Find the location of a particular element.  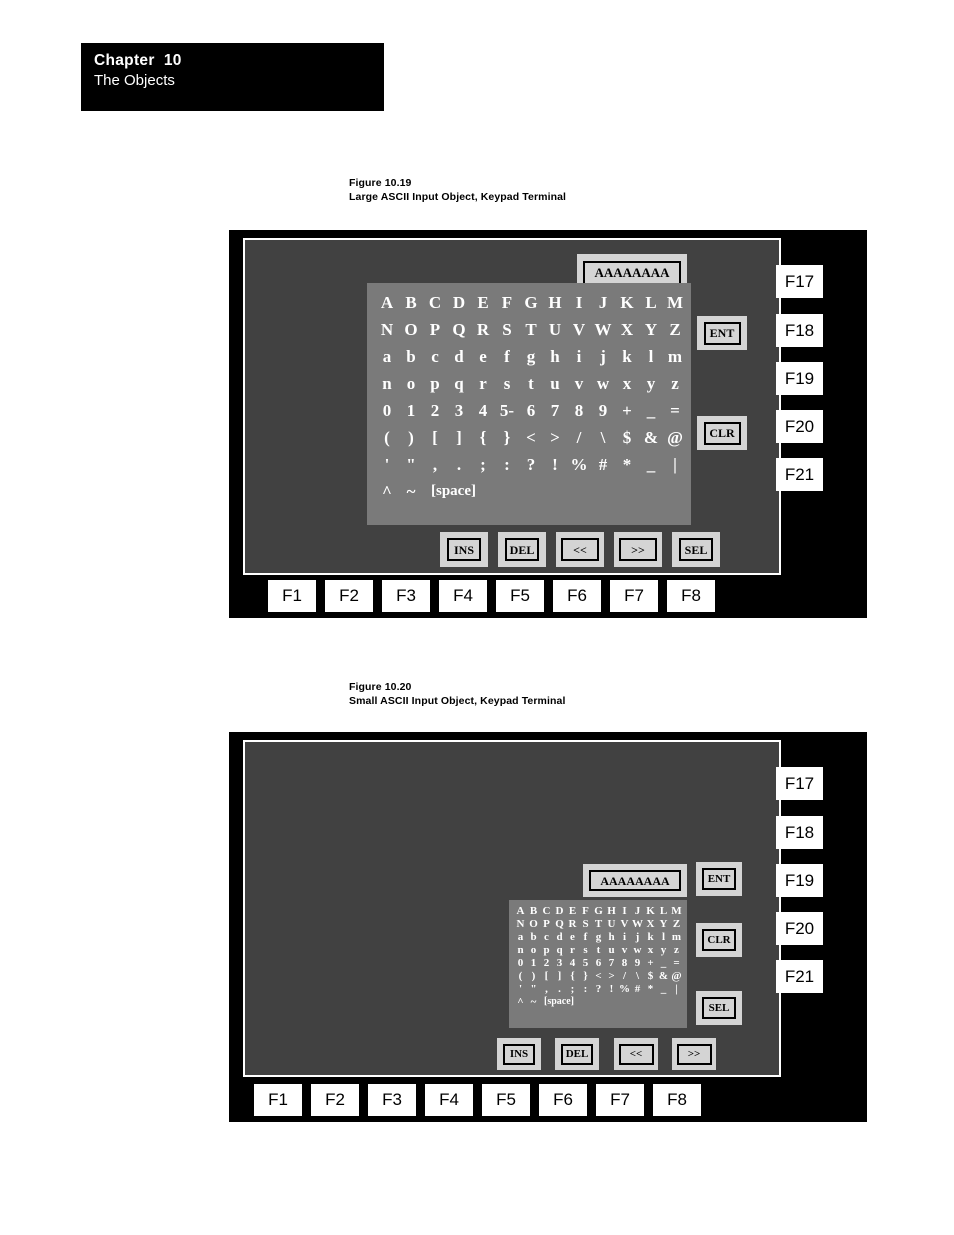

figure-10-20-fkey-f8: F8 is located at coordinates (677, 1100).